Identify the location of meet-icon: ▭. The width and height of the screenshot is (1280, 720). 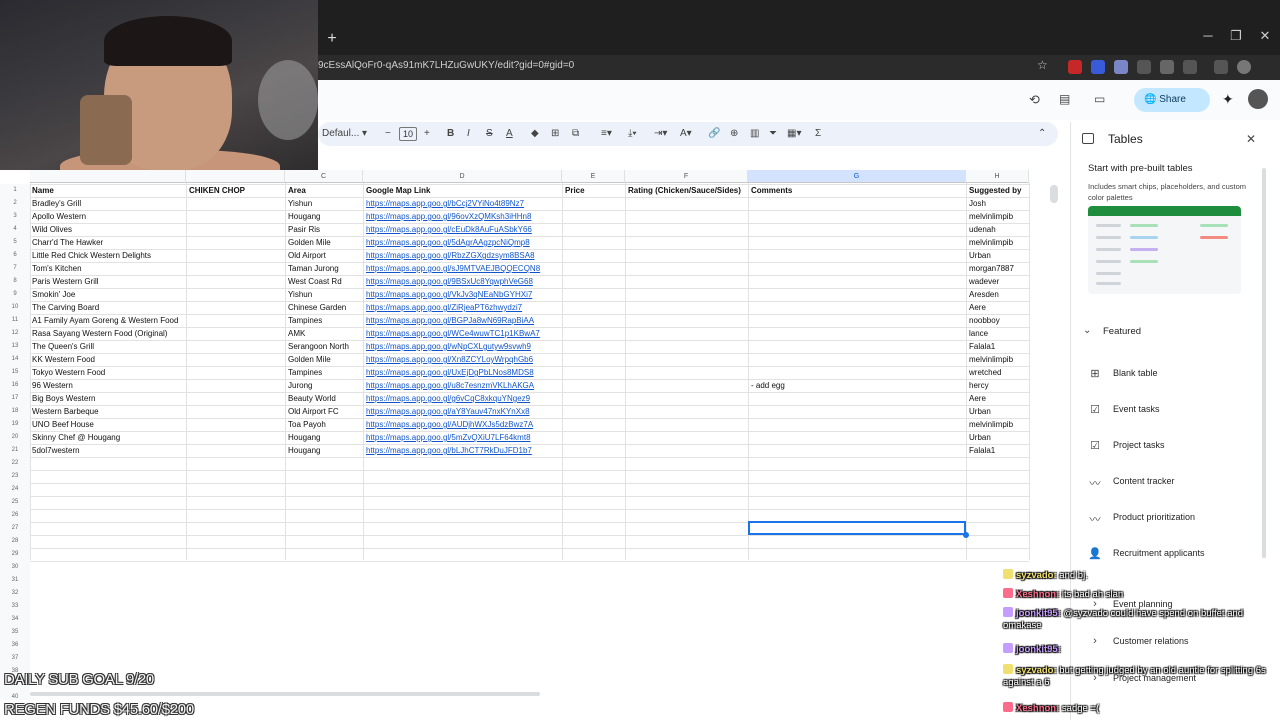
(1099, 99).